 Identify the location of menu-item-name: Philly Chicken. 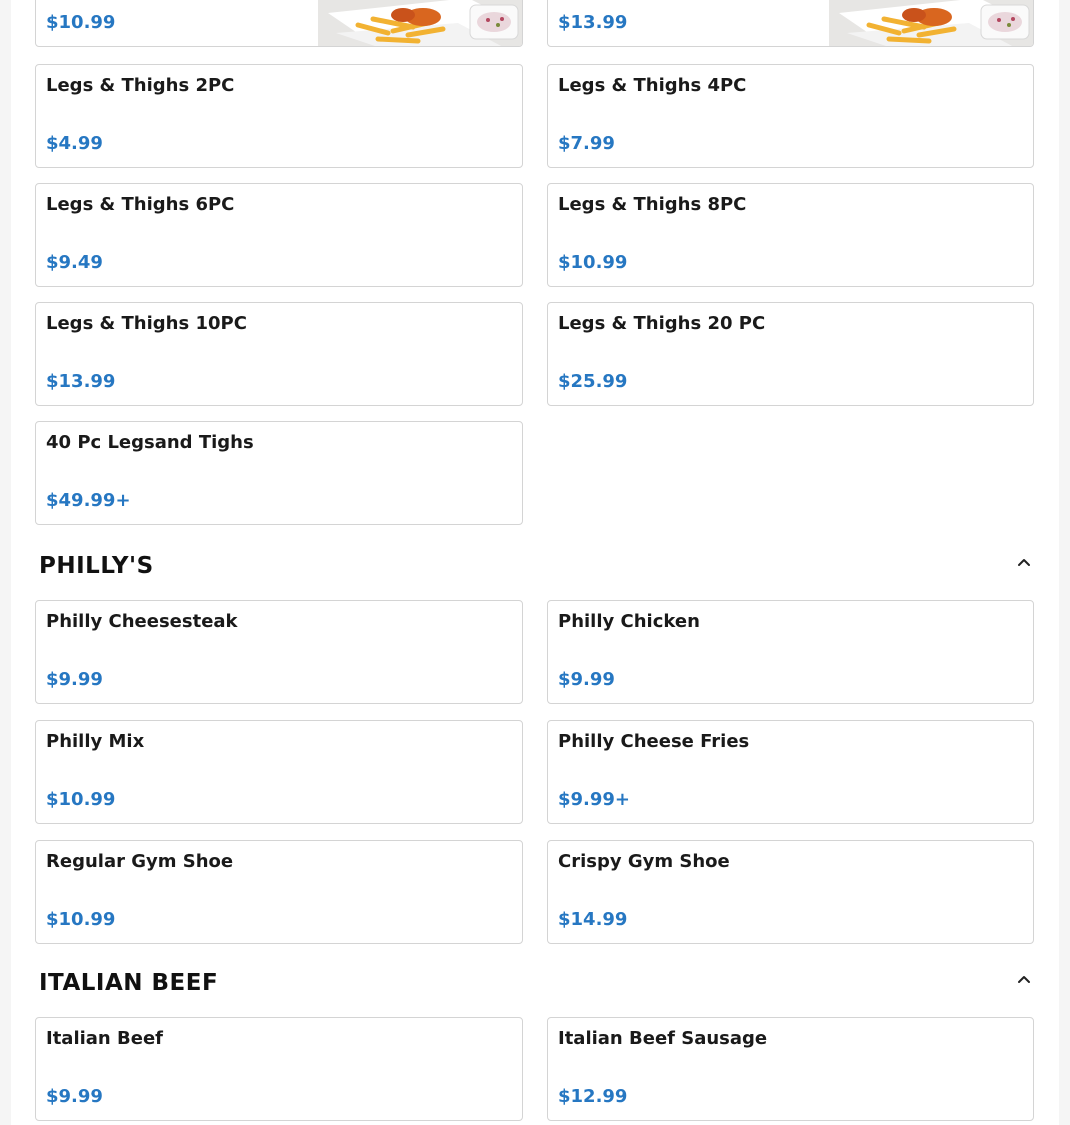
(629, 621).